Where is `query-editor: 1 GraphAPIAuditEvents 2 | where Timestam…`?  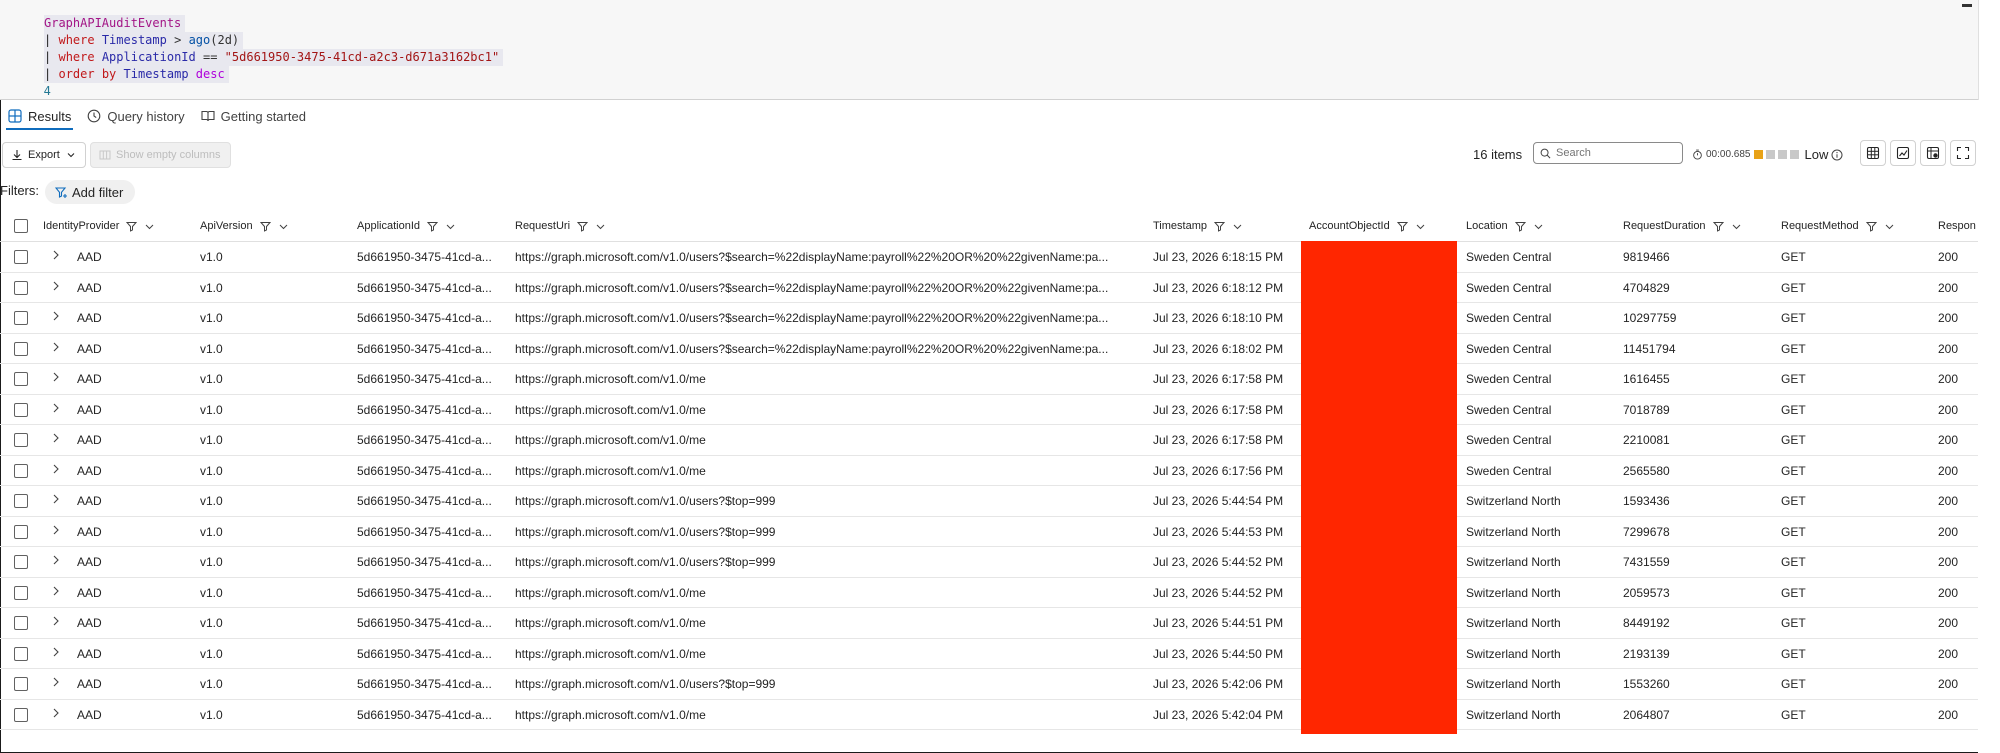 query-editor: 1 GraphAPIAuditEvents 2 | where Timestam… is located at coordinates (989, 50).